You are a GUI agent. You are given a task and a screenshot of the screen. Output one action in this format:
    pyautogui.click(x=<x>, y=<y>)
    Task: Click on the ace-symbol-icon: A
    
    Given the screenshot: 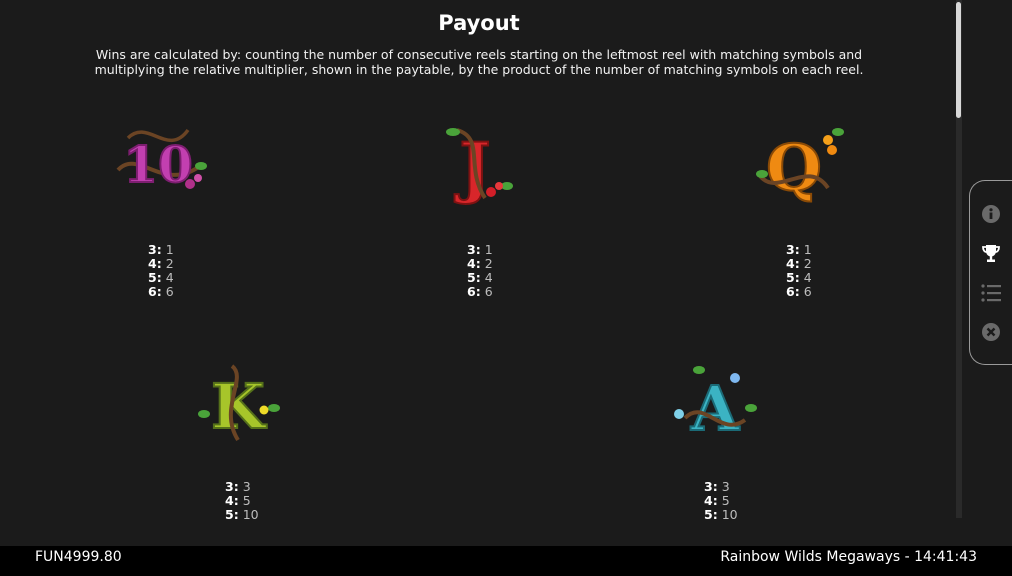 What is the action you would take?
    pyautogui.click(x=715, y=406)
    